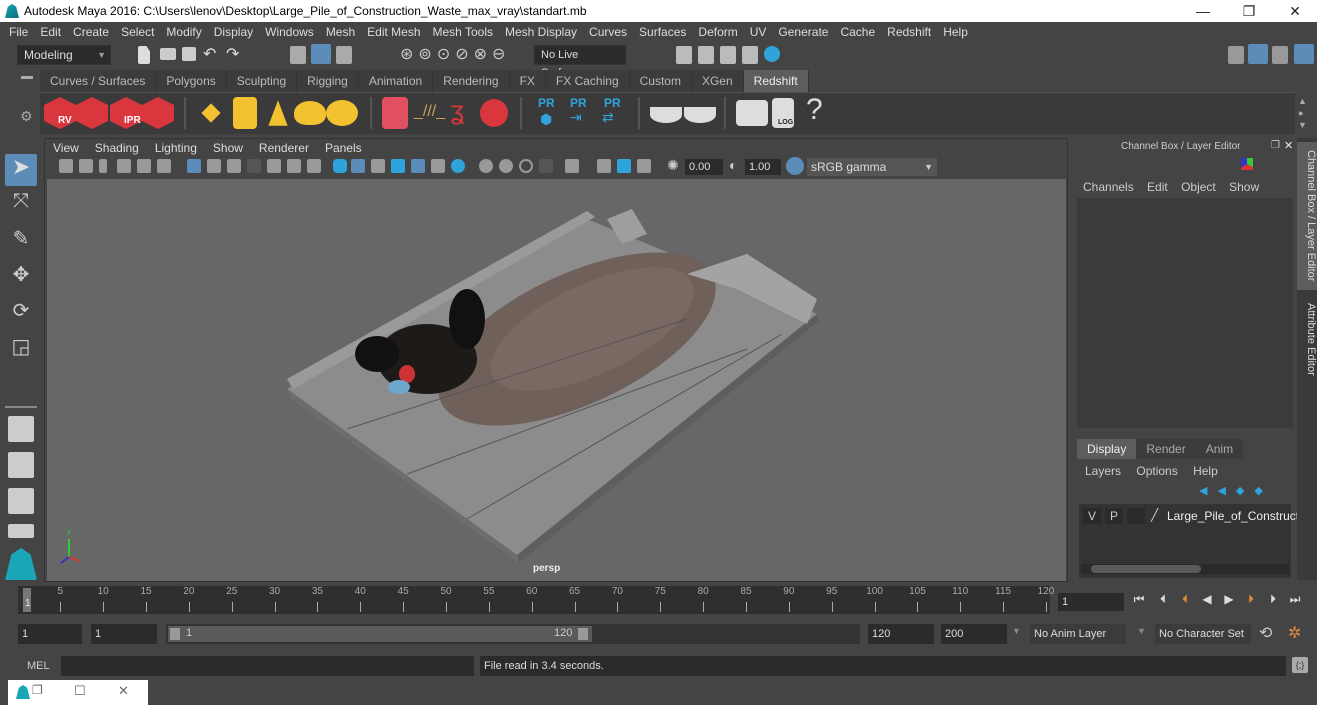 This screenshot has height=705, width=1317. I want to click on select-components-icon, so click(344, 55).